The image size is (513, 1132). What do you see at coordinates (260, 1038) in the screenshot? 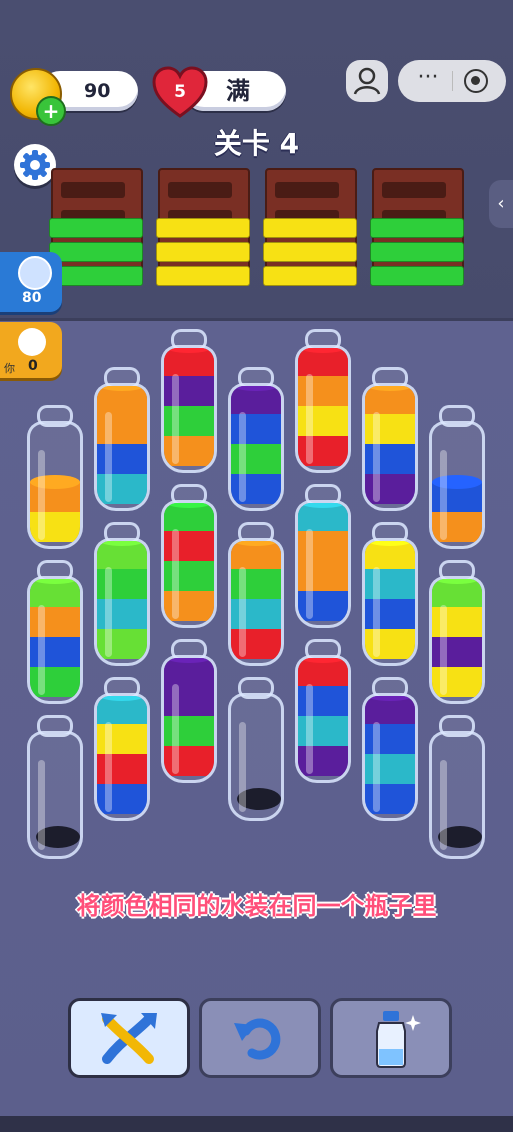
I see `undo-button` at bounding box center [260, 1038].